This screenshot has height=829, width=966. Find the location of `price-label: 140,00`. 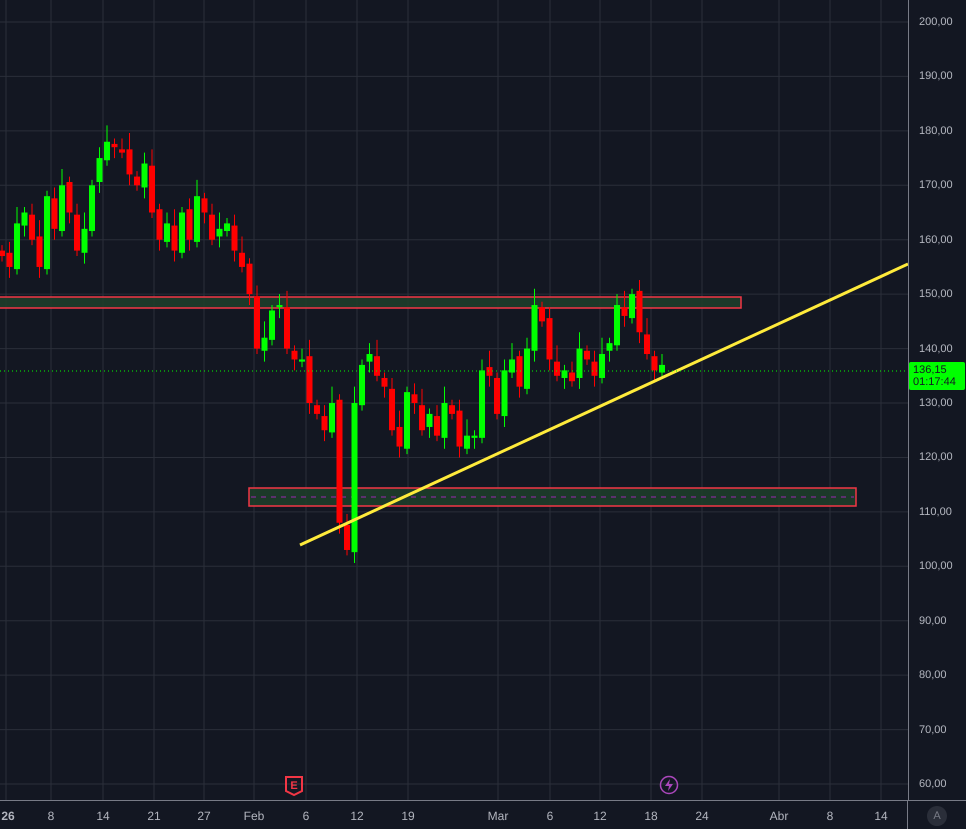

price-label: 140,00 is located at coordinates (936, 348).